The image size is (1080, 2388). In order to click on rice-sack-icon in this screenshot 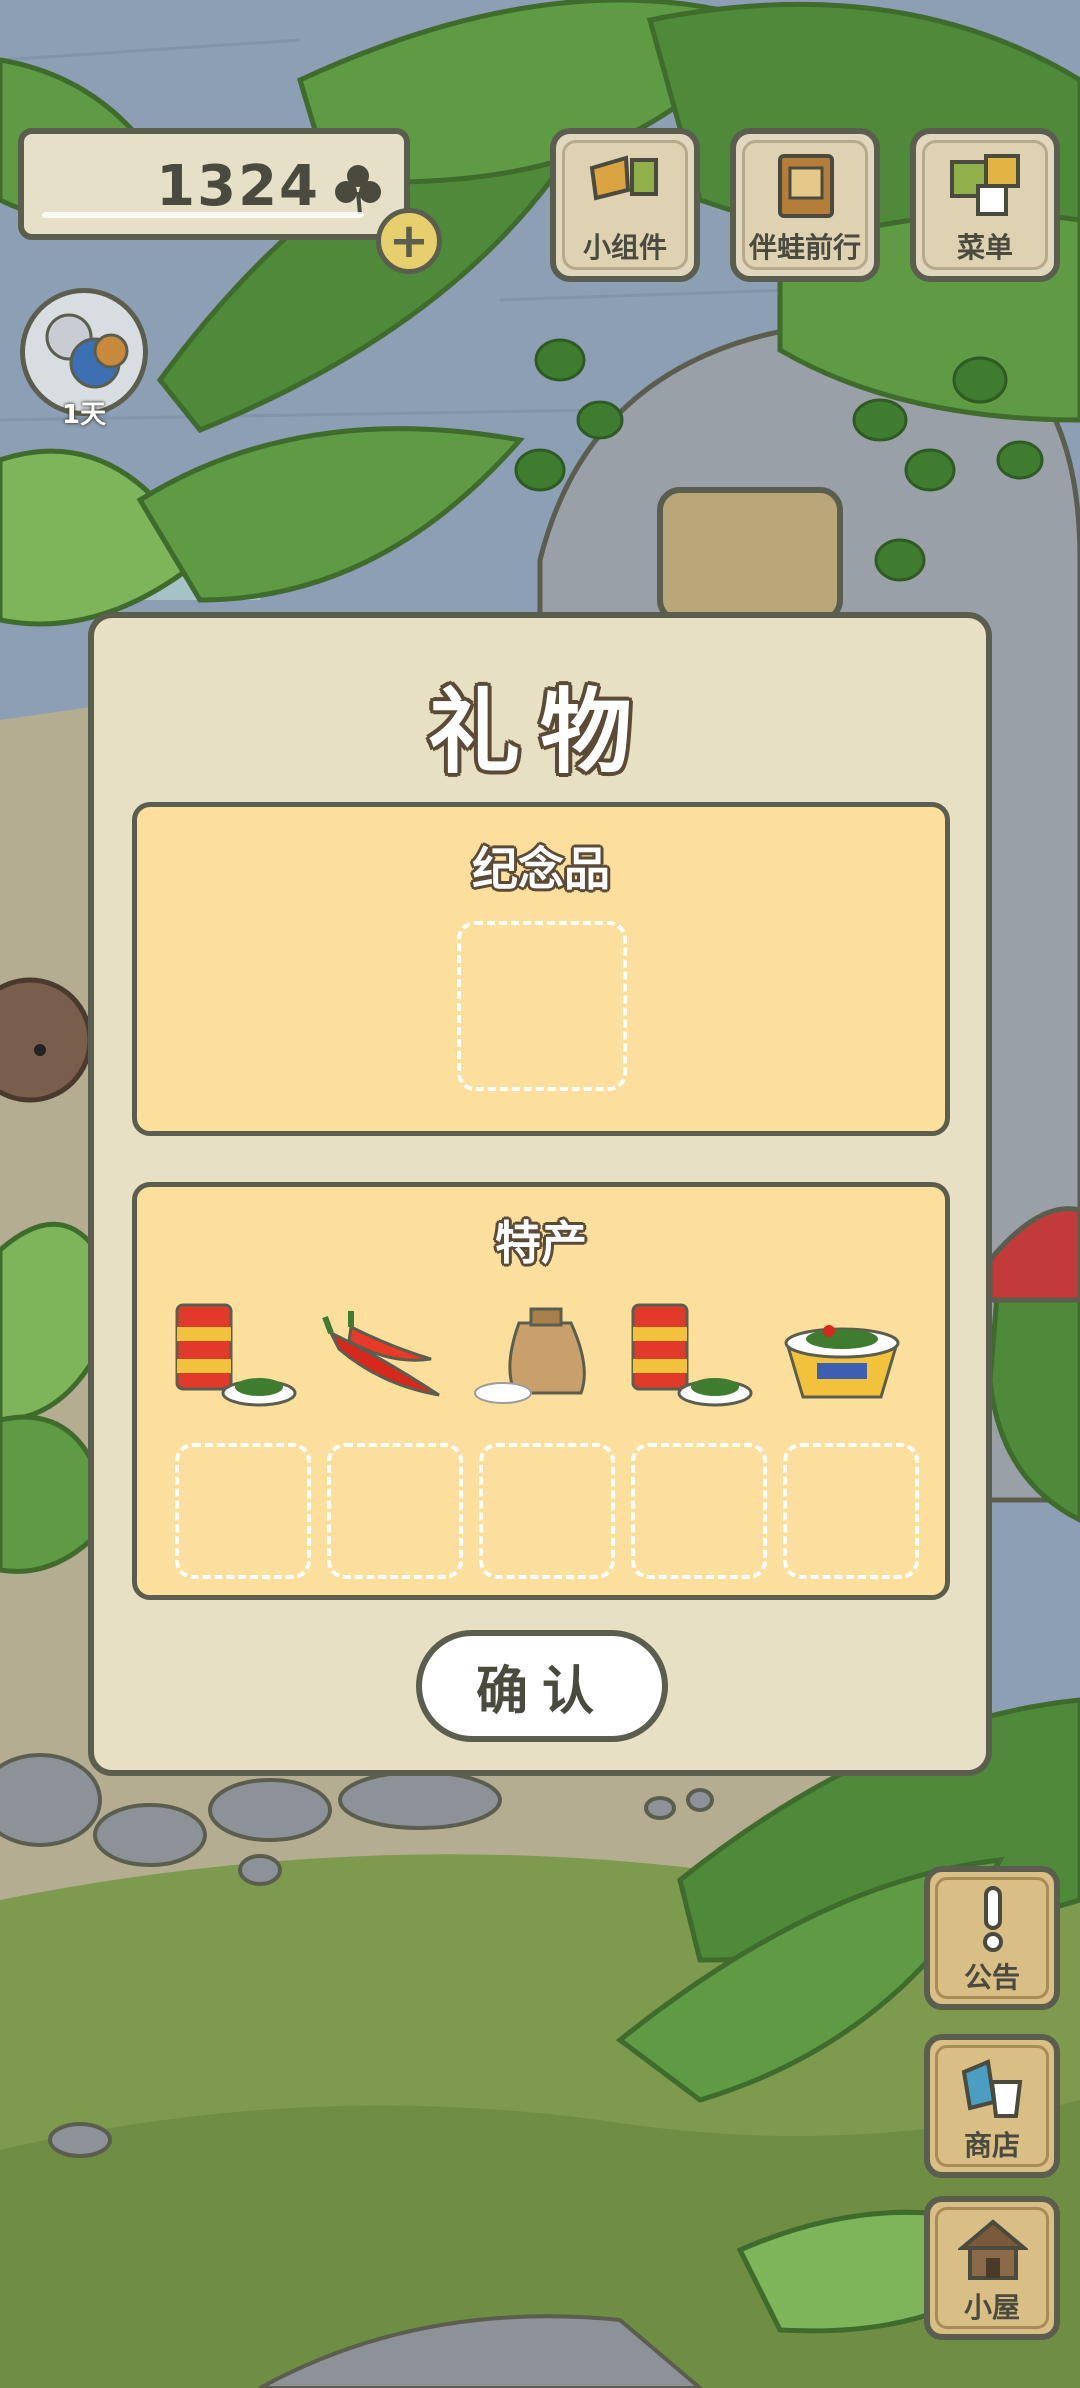, I will do `click(538, 1352)`.